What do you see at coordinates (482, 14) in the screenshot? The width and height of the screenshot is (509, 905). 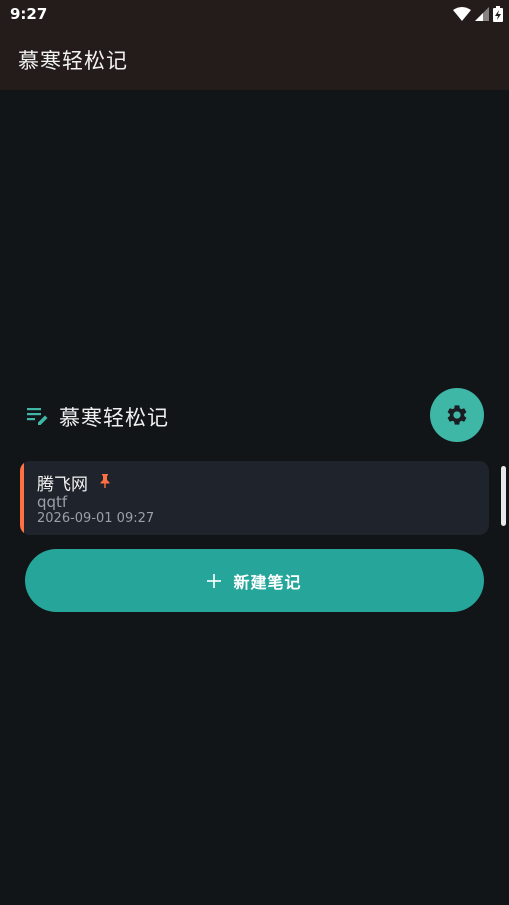 I see `signal-icon` at bounding box center [482, 14].